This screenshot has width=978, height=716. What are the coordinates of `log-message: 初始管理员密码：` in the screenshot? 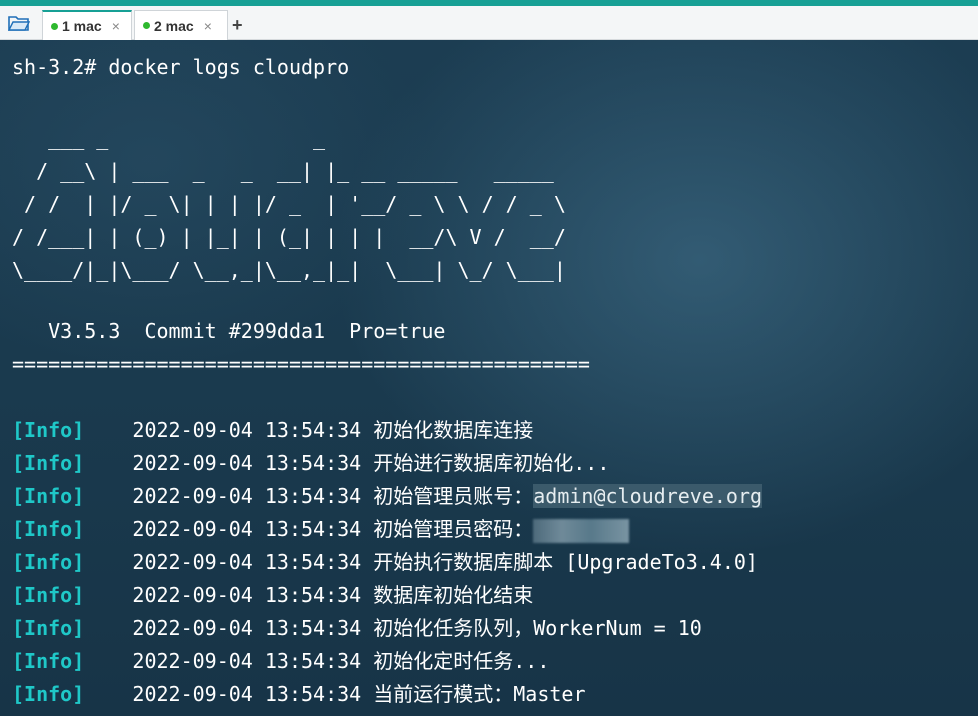 It's located at (453, 529).